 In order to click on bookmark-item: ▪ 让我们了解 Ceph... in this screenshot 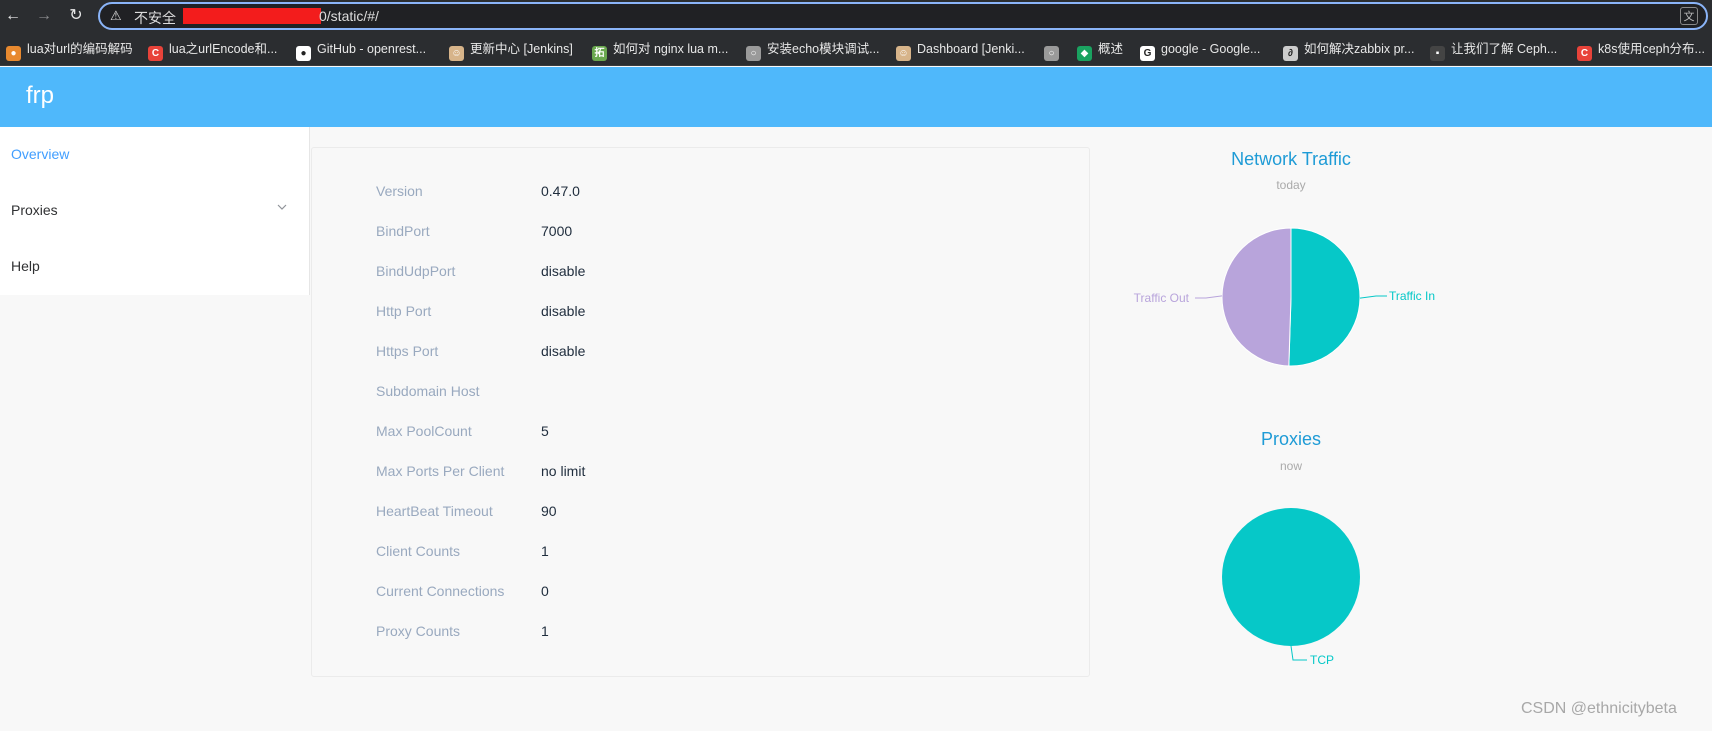, I will do `click(1494, 50)`.